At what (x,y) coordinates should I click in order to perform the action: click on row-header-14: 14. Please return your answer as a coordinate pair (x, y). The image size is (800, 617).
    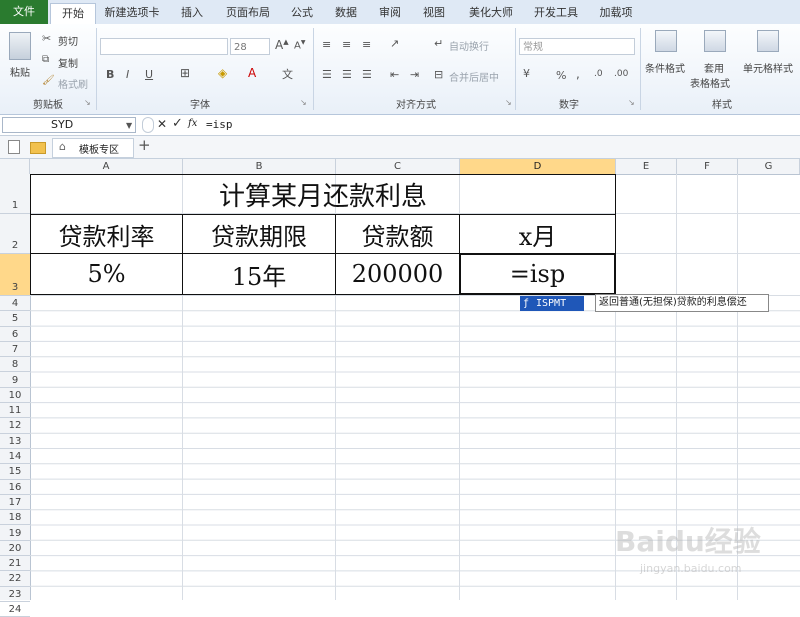
    Looking at the image, I should click on (15, 457).